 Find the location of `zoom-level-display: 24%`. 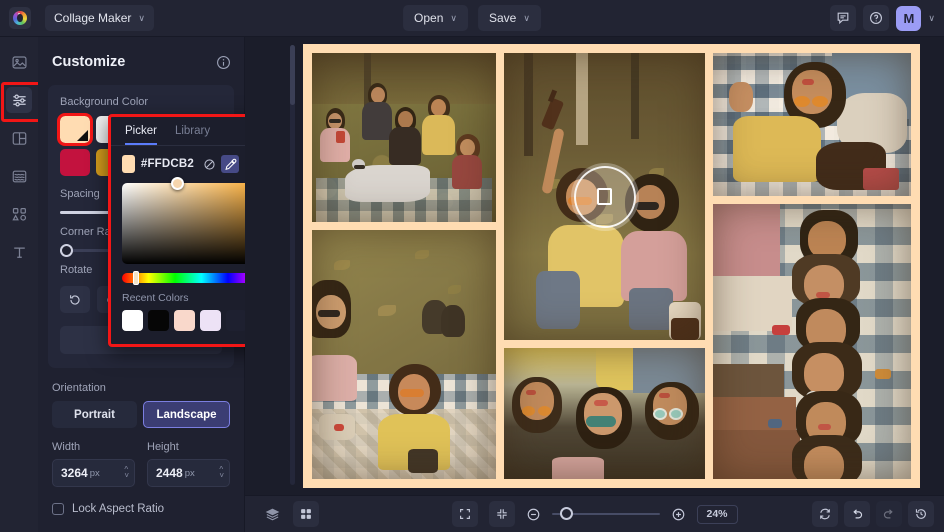

zoom-level-display: 24% is located at coordinates (717, 514).